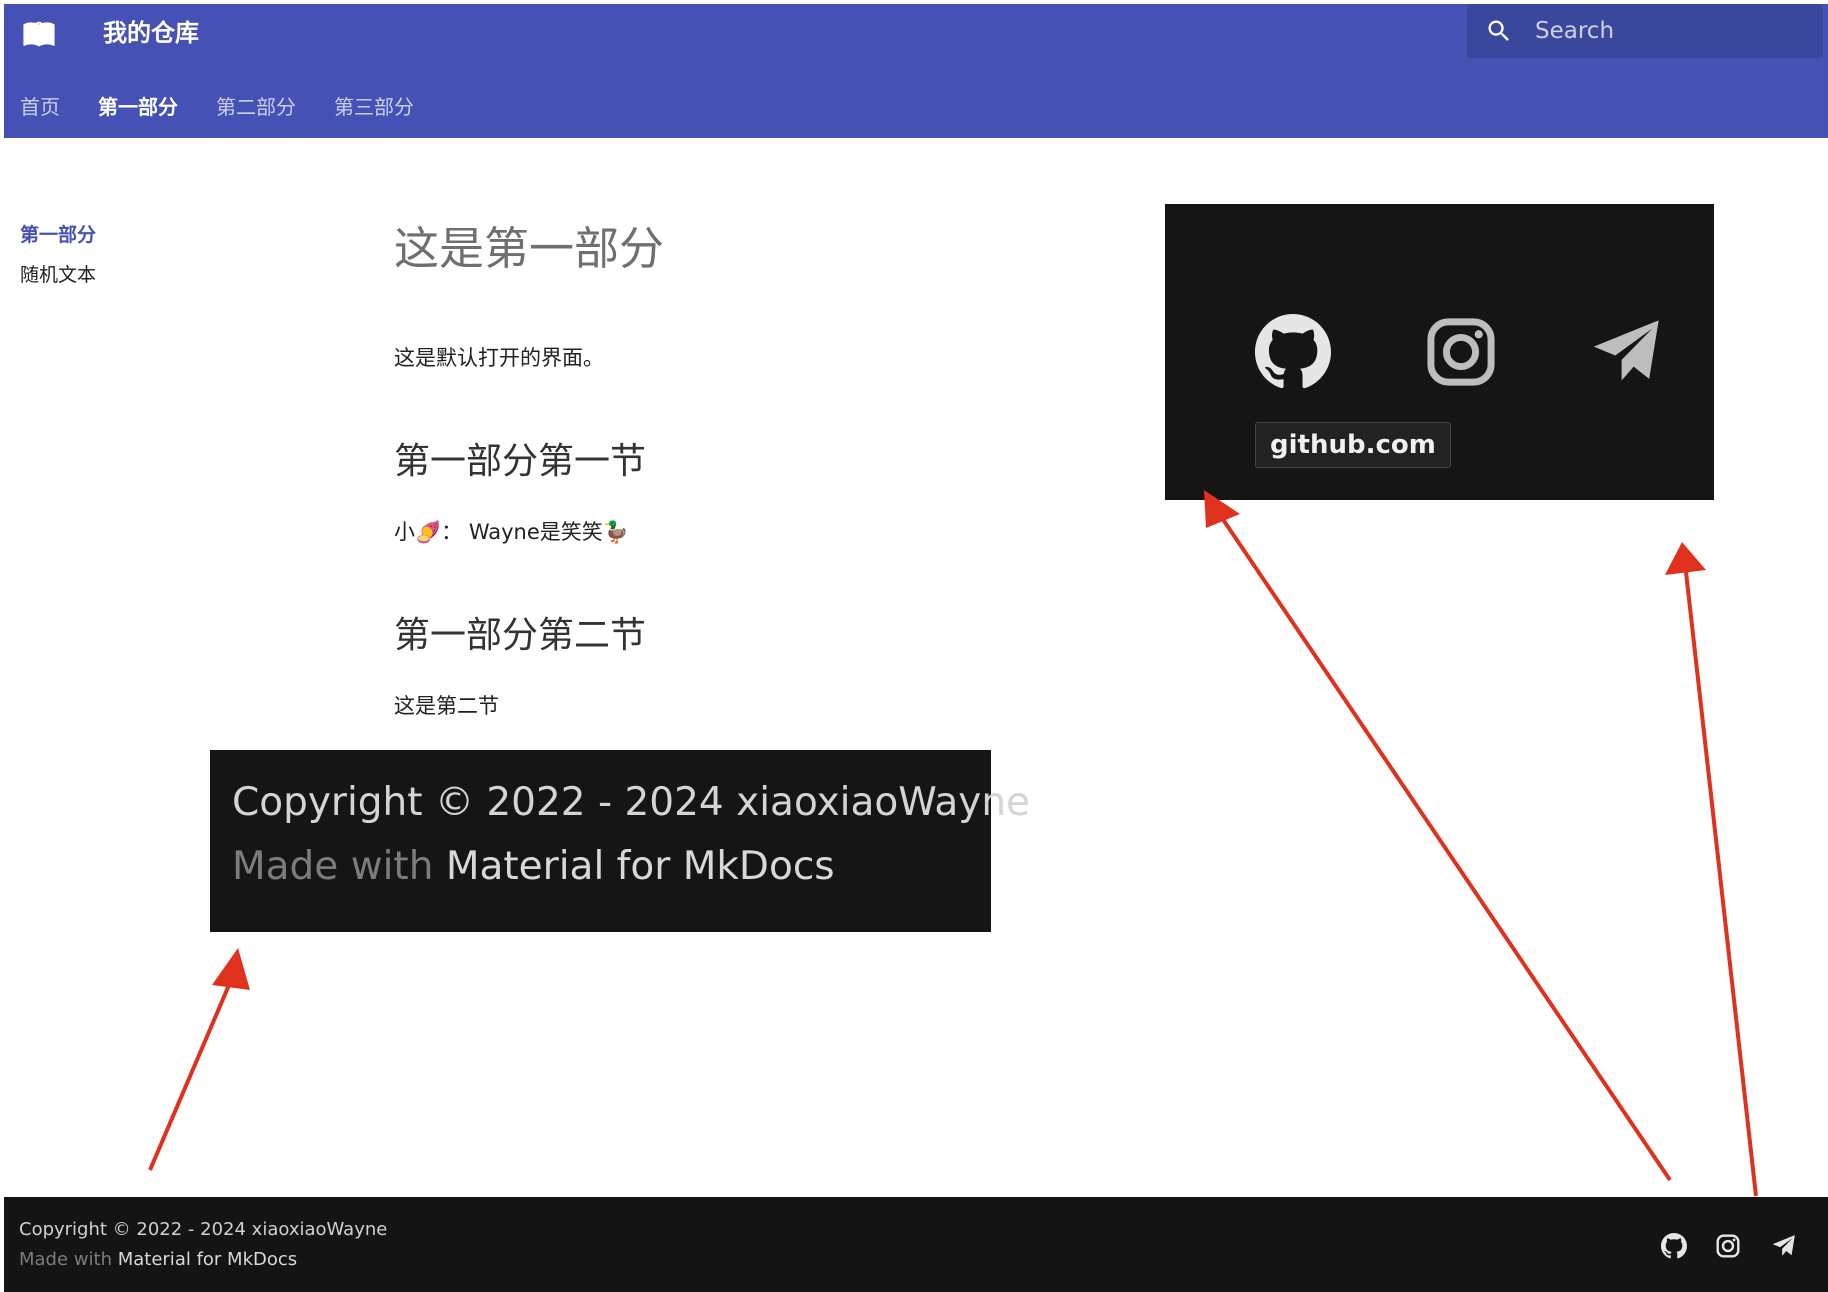  What do you see at coordinates (65, 1259) in the screenshot?
I see `footer-made-with-label: Made with` at bounding box center [65, 1259].